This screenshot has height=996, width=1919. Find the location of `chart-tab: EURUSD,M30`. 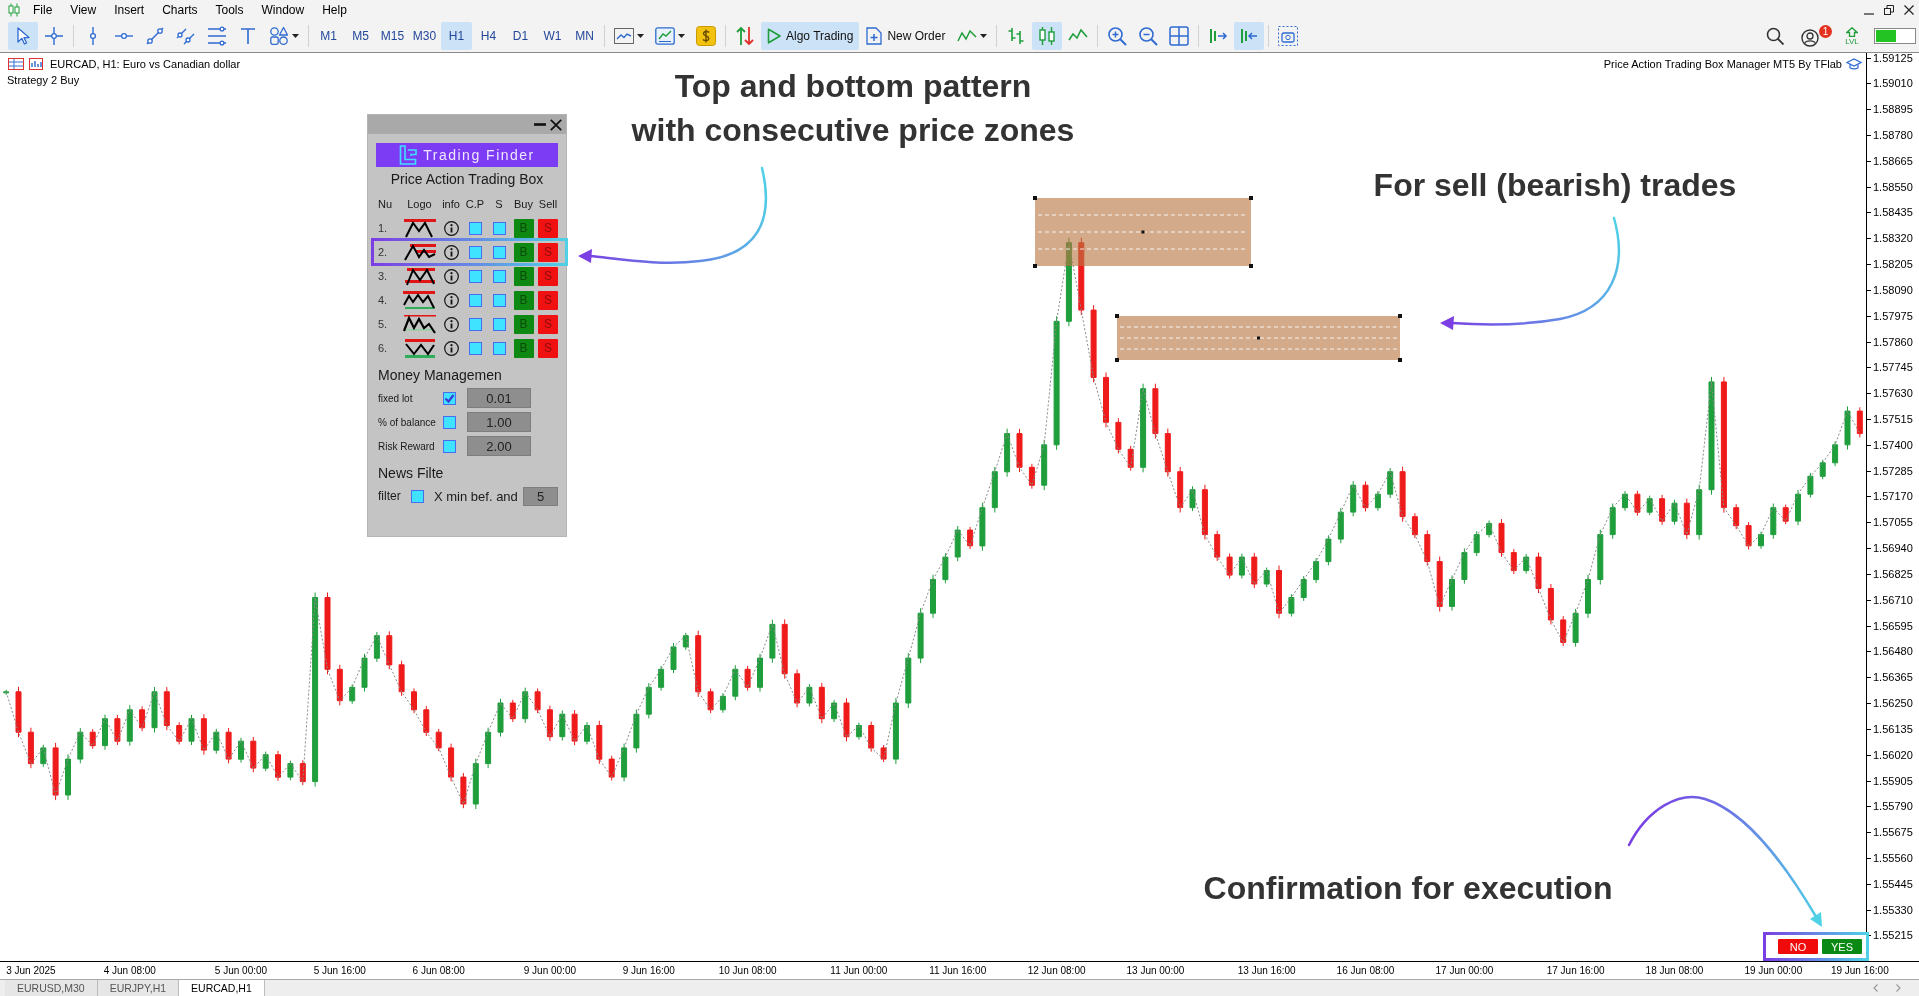

chart-tab: EURUSD,M30 is located at coordinates (51, 988).